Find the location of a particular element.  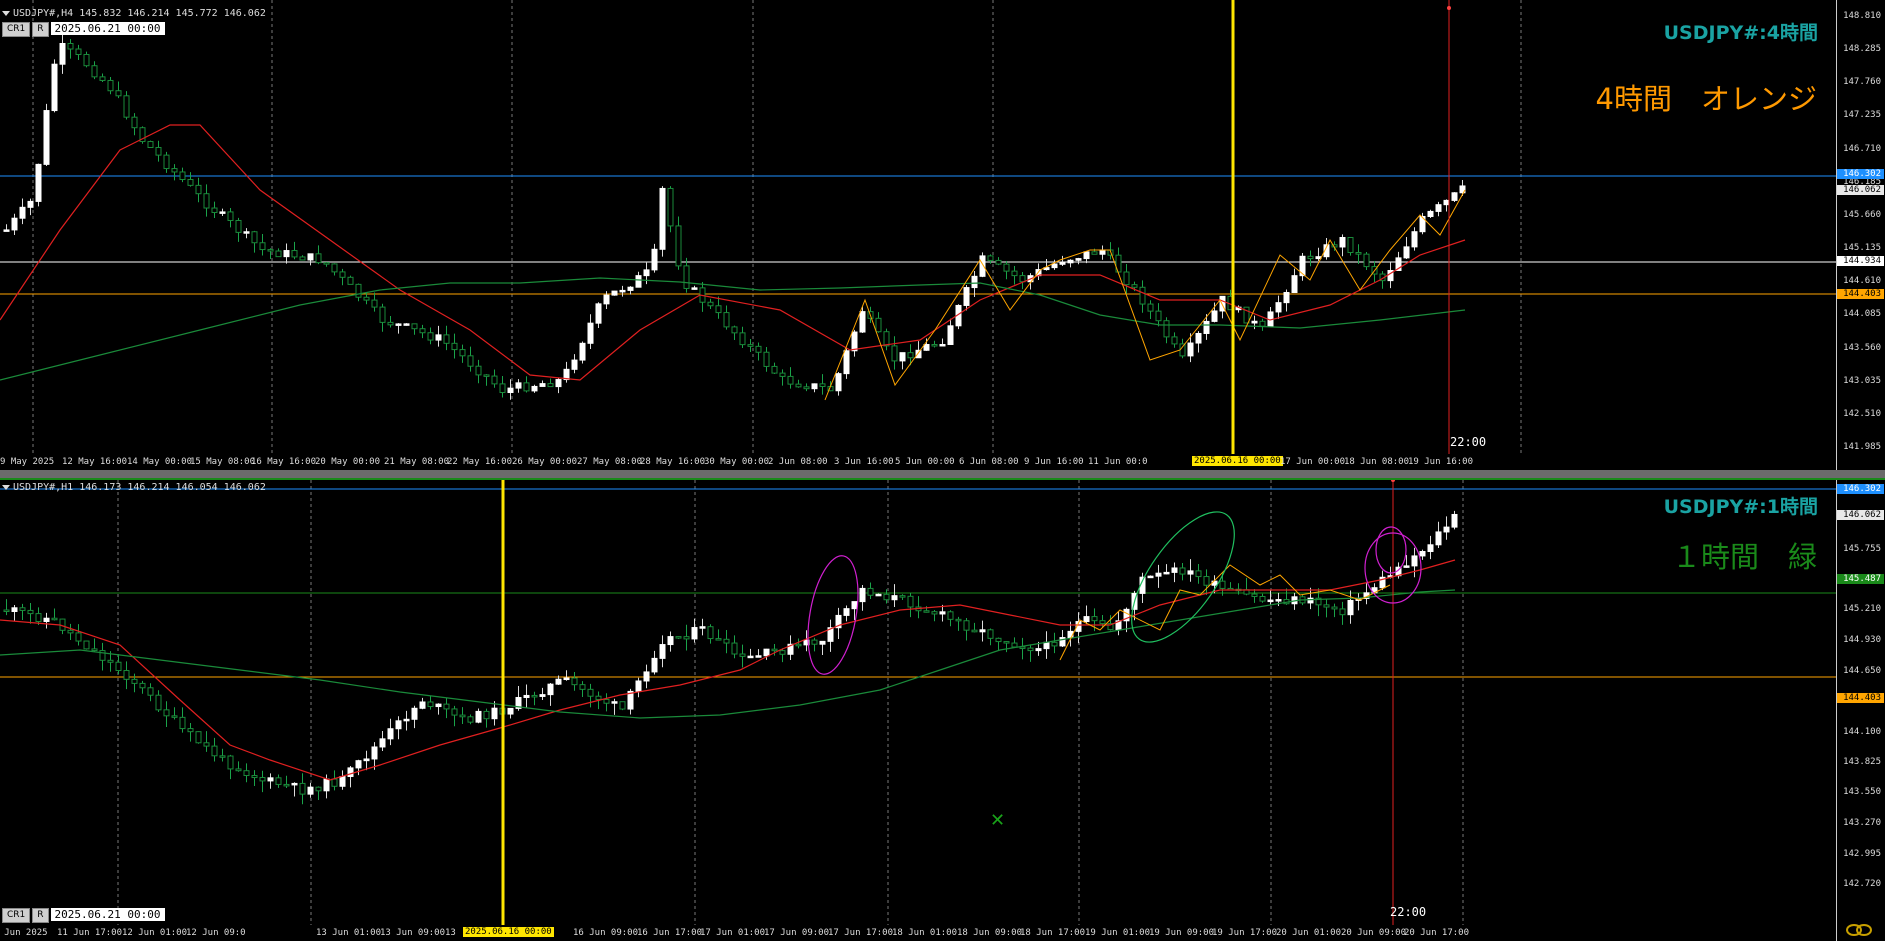

price-tick-label: 142.510 is located at coordinates (1862, 413).